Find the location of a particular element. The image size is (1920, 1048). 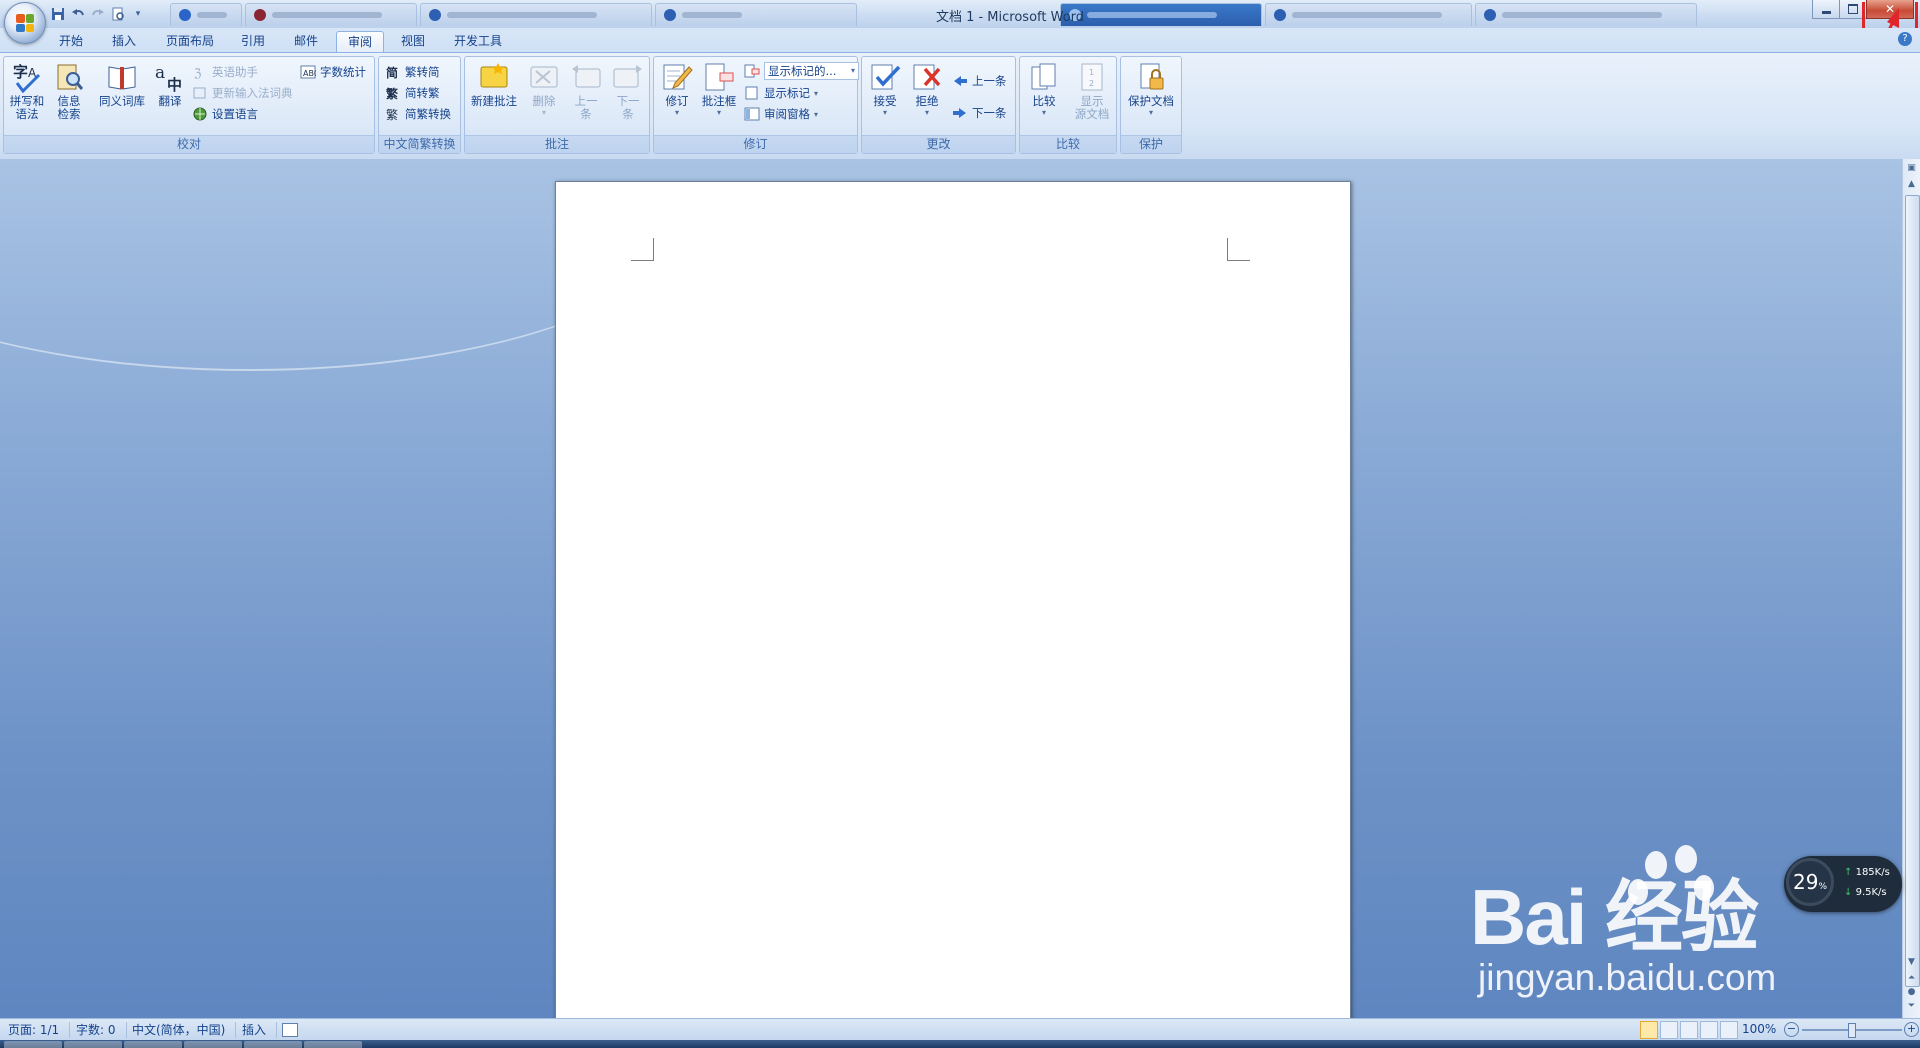

reject-button: 拒绝 ▾ is located at coordinates (927, 97).